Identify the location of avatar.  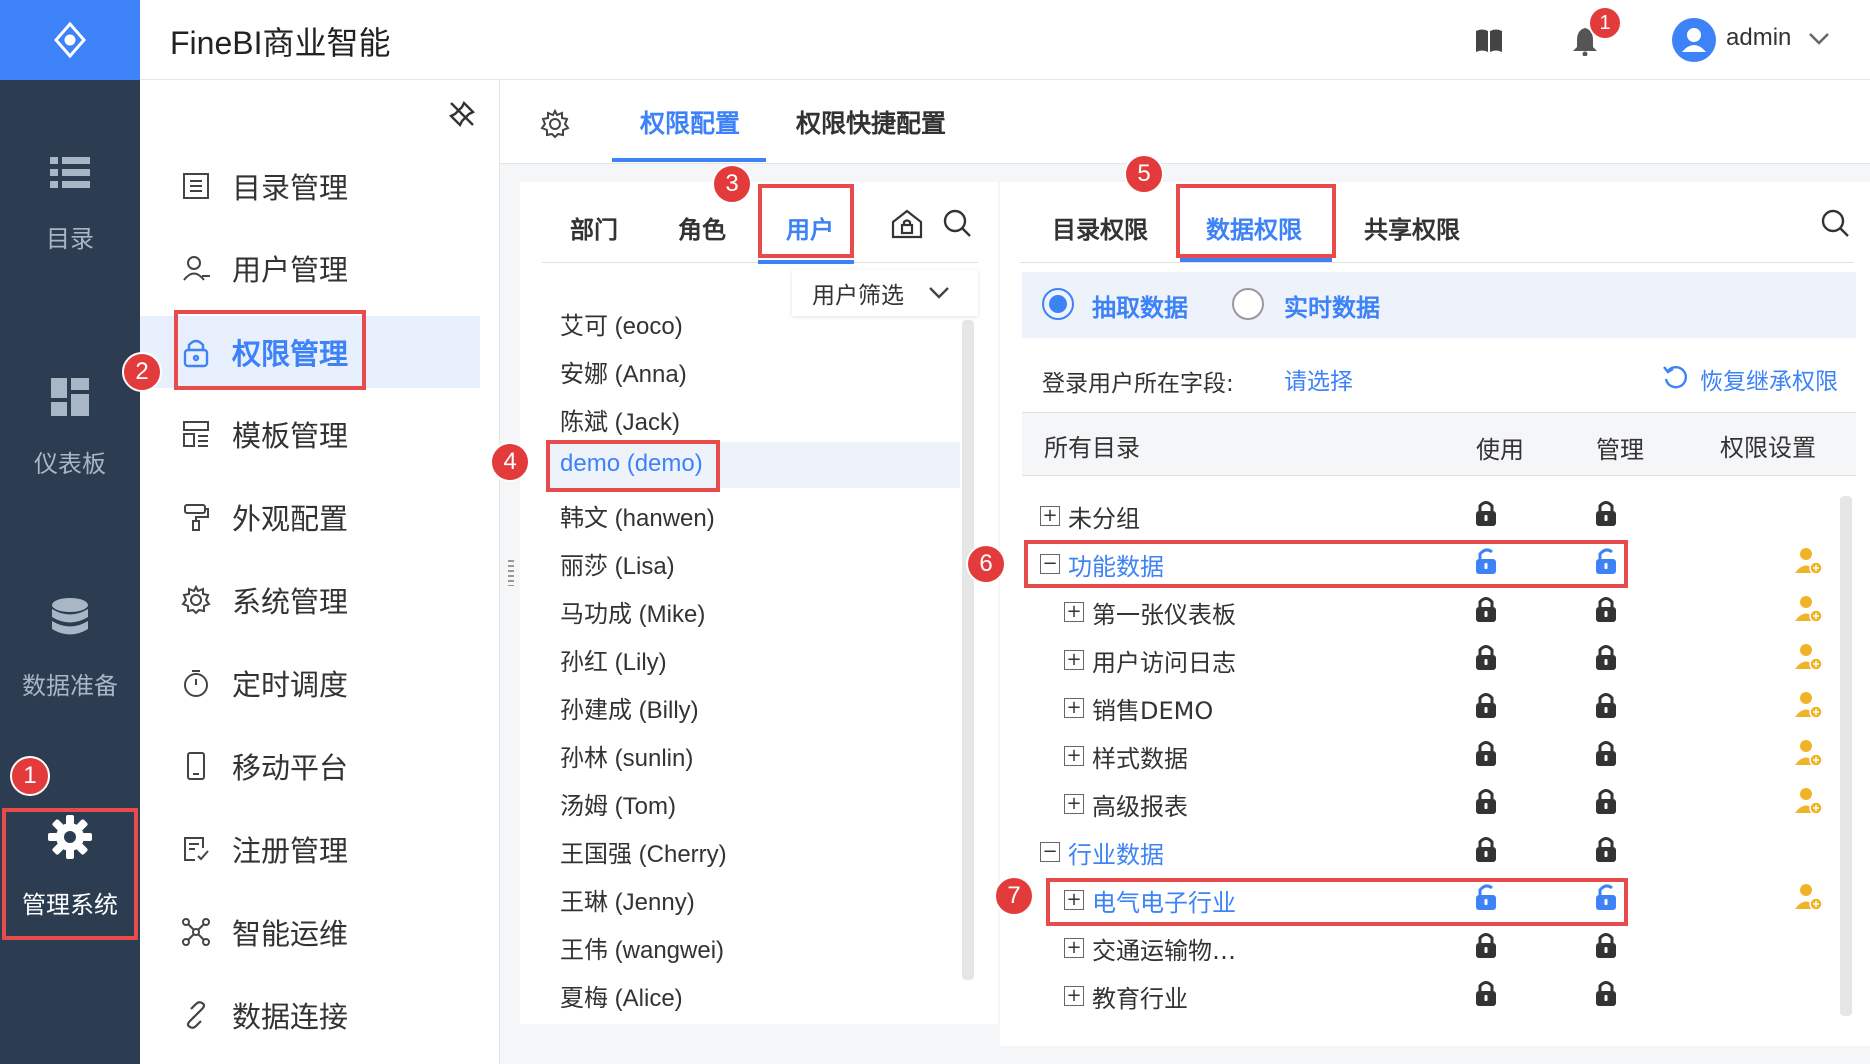
(1694, 40).